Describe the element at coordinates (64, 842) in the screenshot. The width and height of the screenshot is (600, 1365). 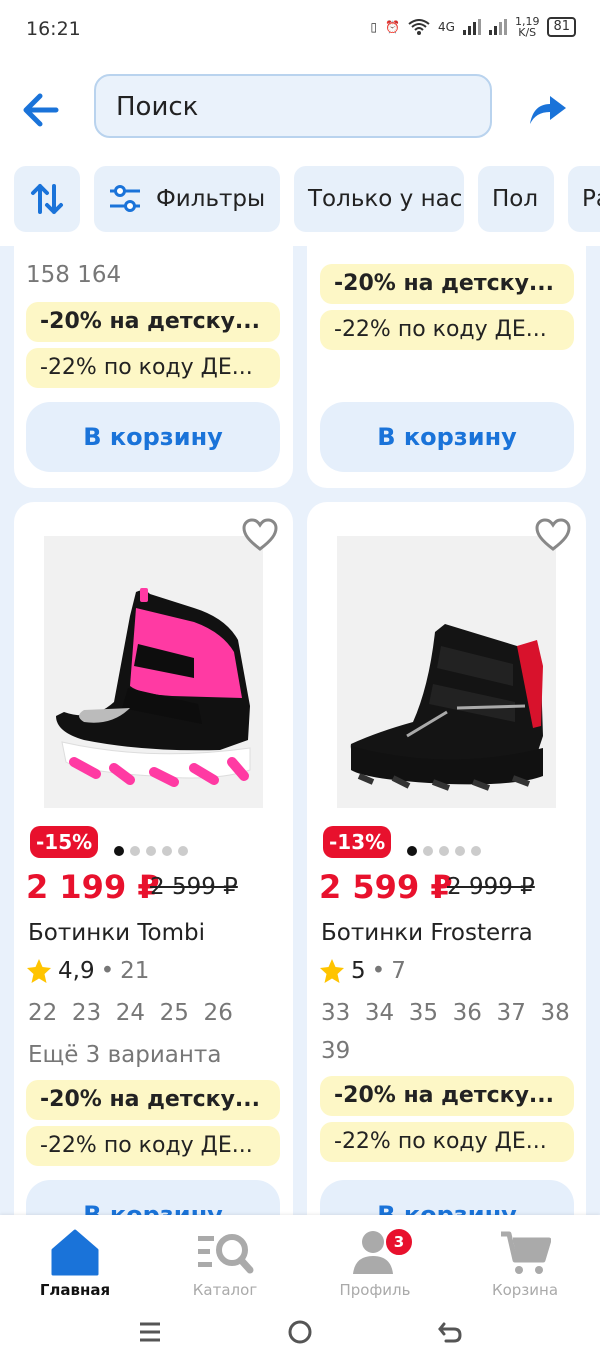
I see `discount-badge: -15%` at that location.